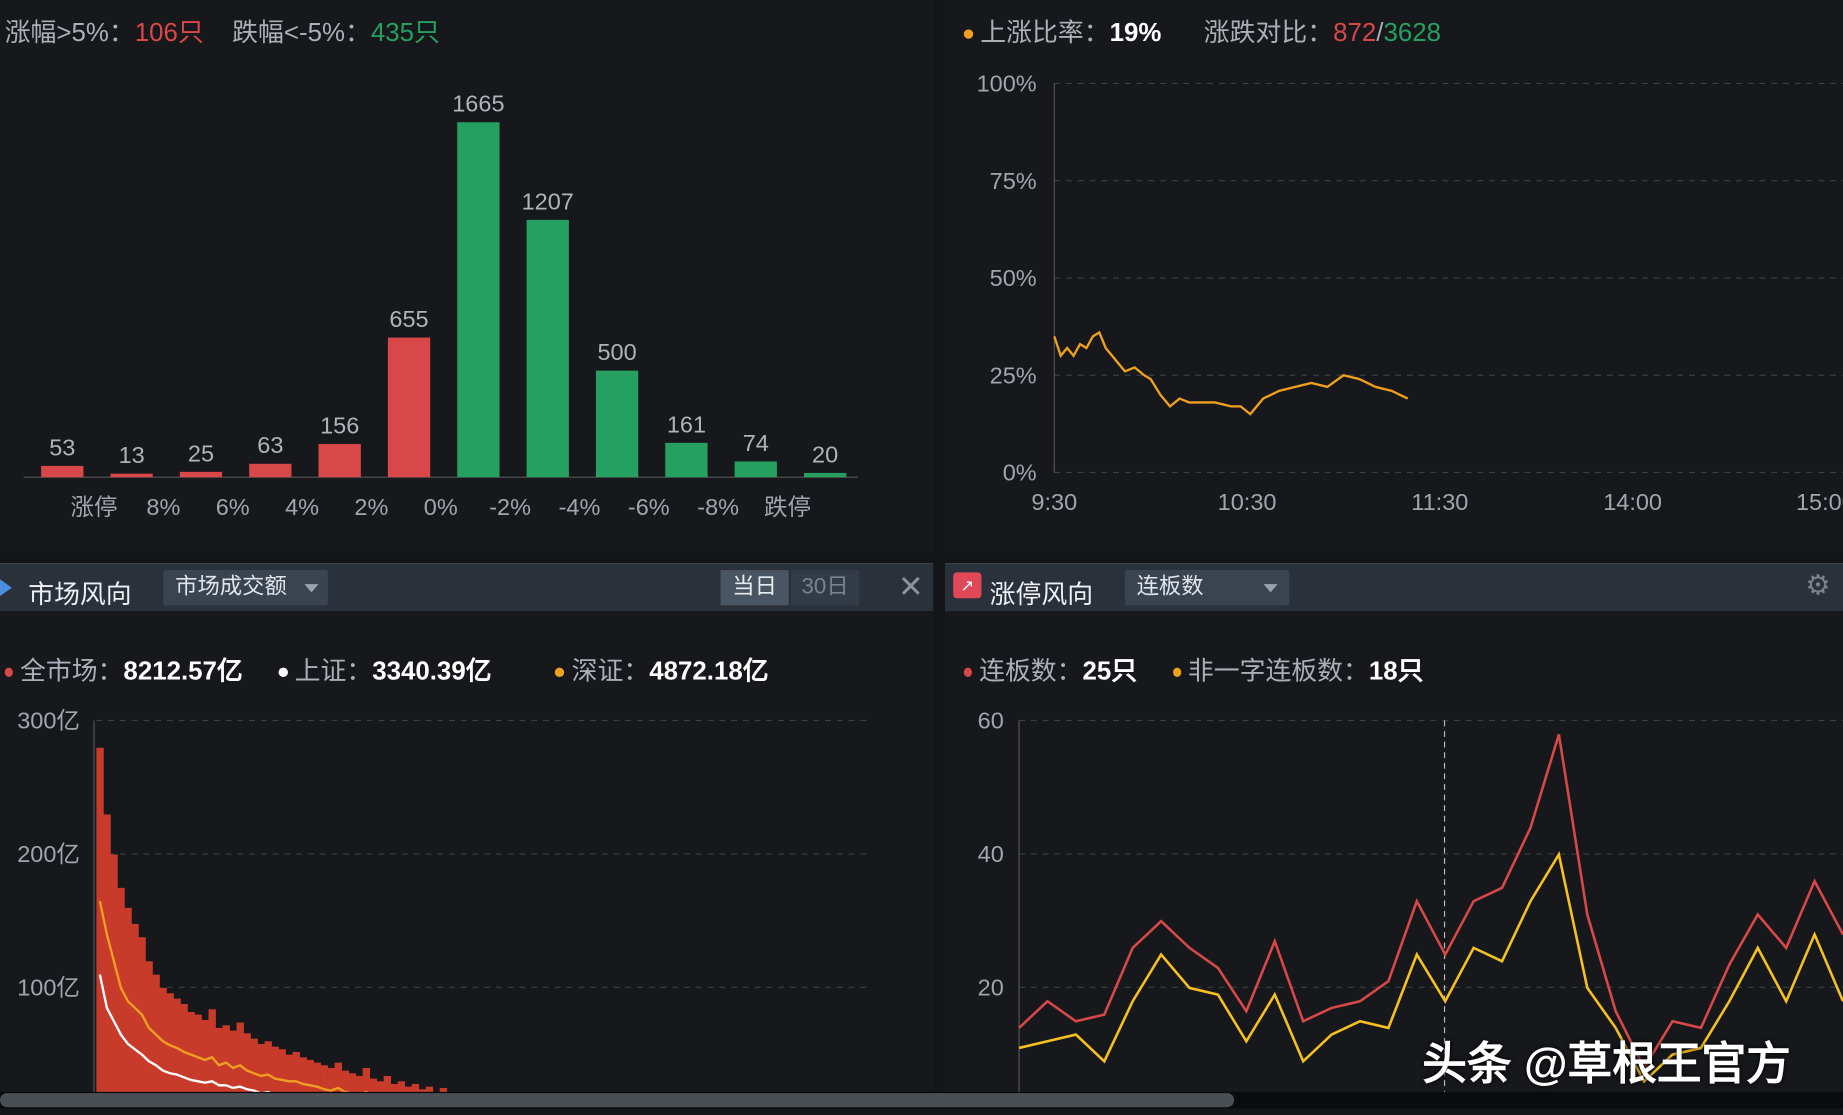  What do you see at coordinates (617, 1100) in the screenshot?
I see `scrollbar-thumb` at bounding box center [617, 1100].